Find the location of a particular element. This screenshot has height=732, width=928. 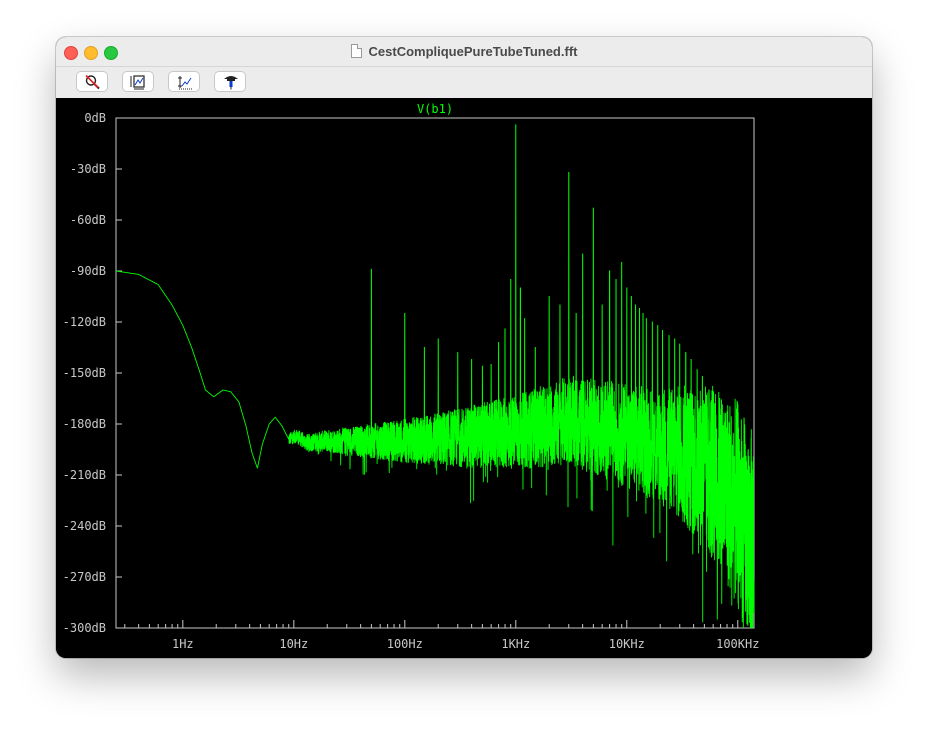

autorange-icon is located at coordinates (137, 82).